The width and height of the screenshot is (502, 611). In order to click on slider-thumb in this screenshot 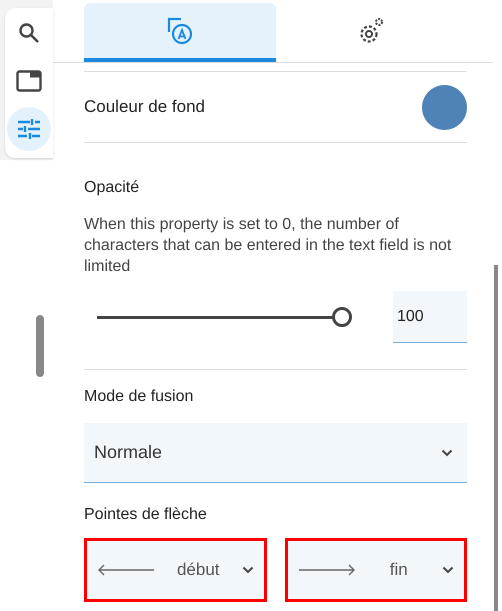, I will do `click(342, 317)`.